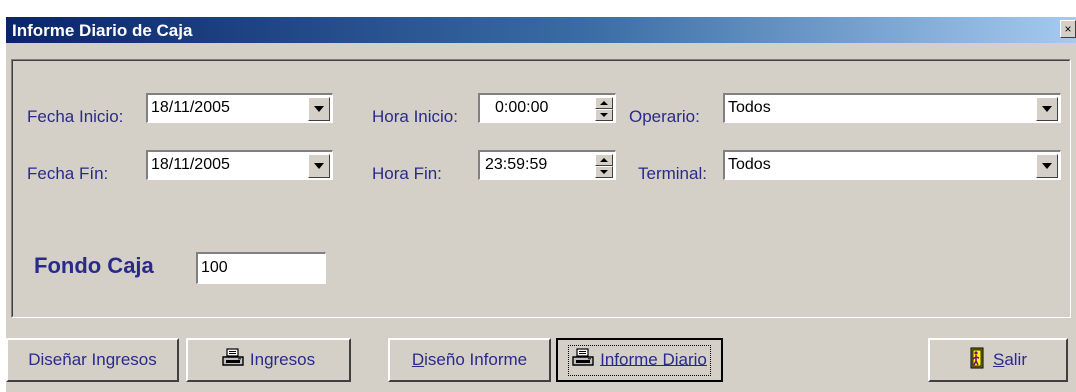 Image resolution: width=1076 pixels, height=392 pixels. I want to click on hora-fin-spinner, so click(604, 166).